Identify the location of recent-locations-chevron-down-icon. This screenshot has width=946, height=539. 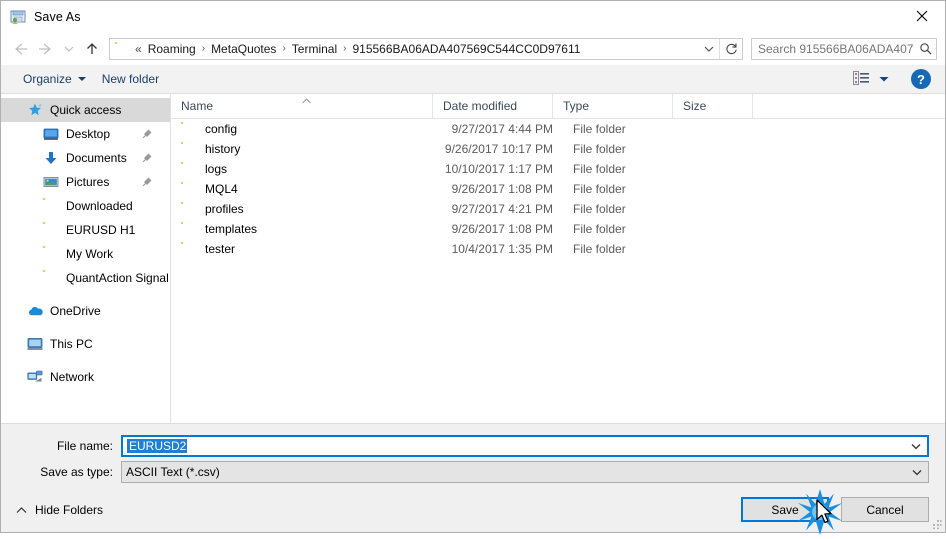
(69, 49).